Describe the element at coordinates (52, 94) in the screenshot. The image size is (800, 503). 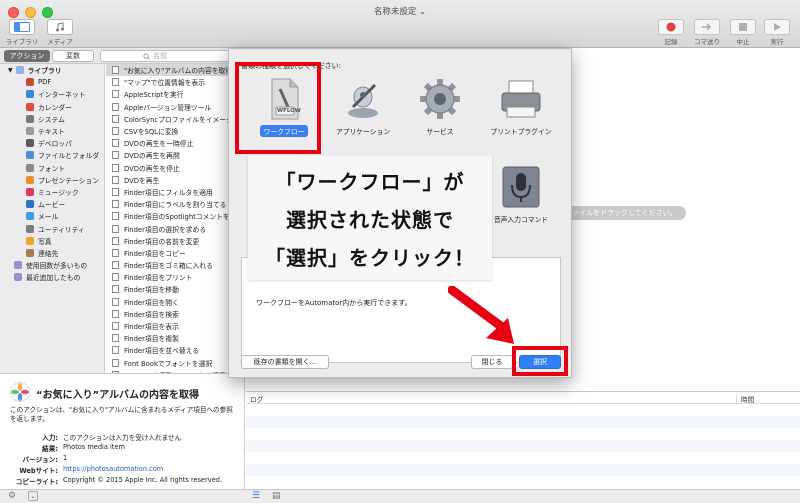
I see `sidebar-item-category: インターネット` at that location.